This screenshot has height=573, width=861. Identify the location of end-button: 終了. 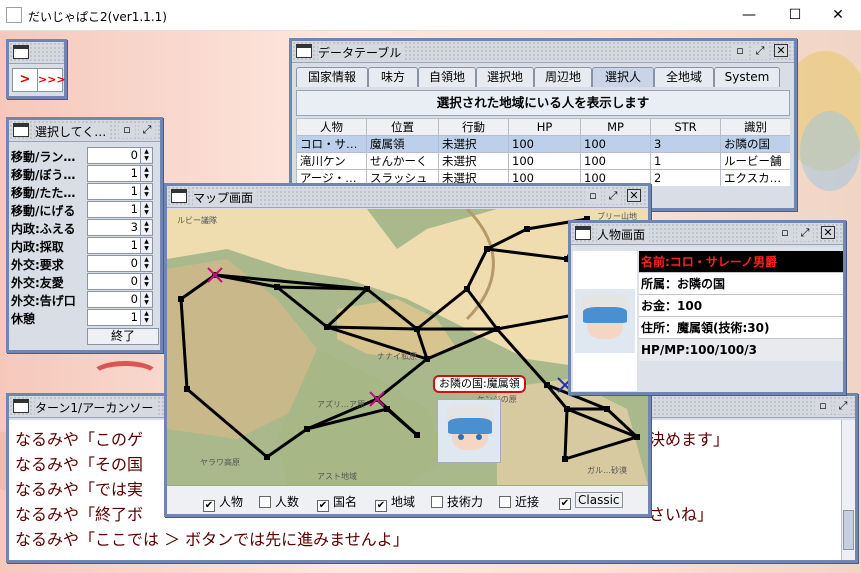
(123, 336).